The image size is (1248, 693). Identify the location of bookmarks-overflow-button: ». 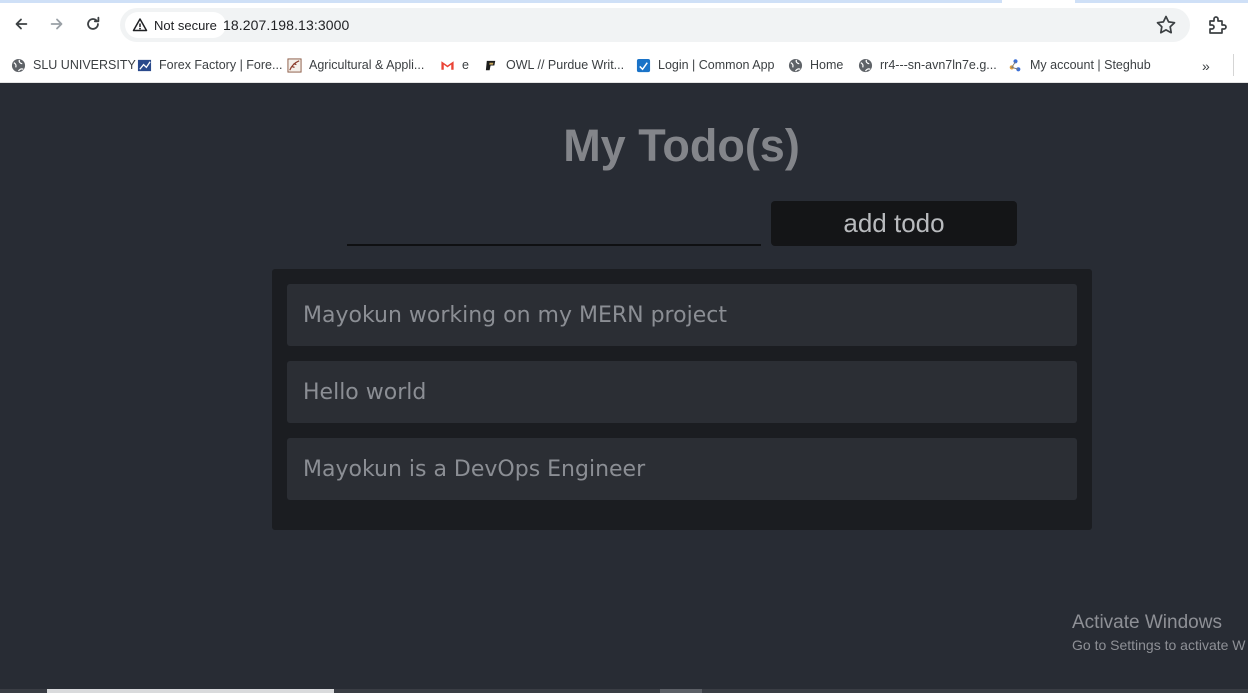
(1206, 66).